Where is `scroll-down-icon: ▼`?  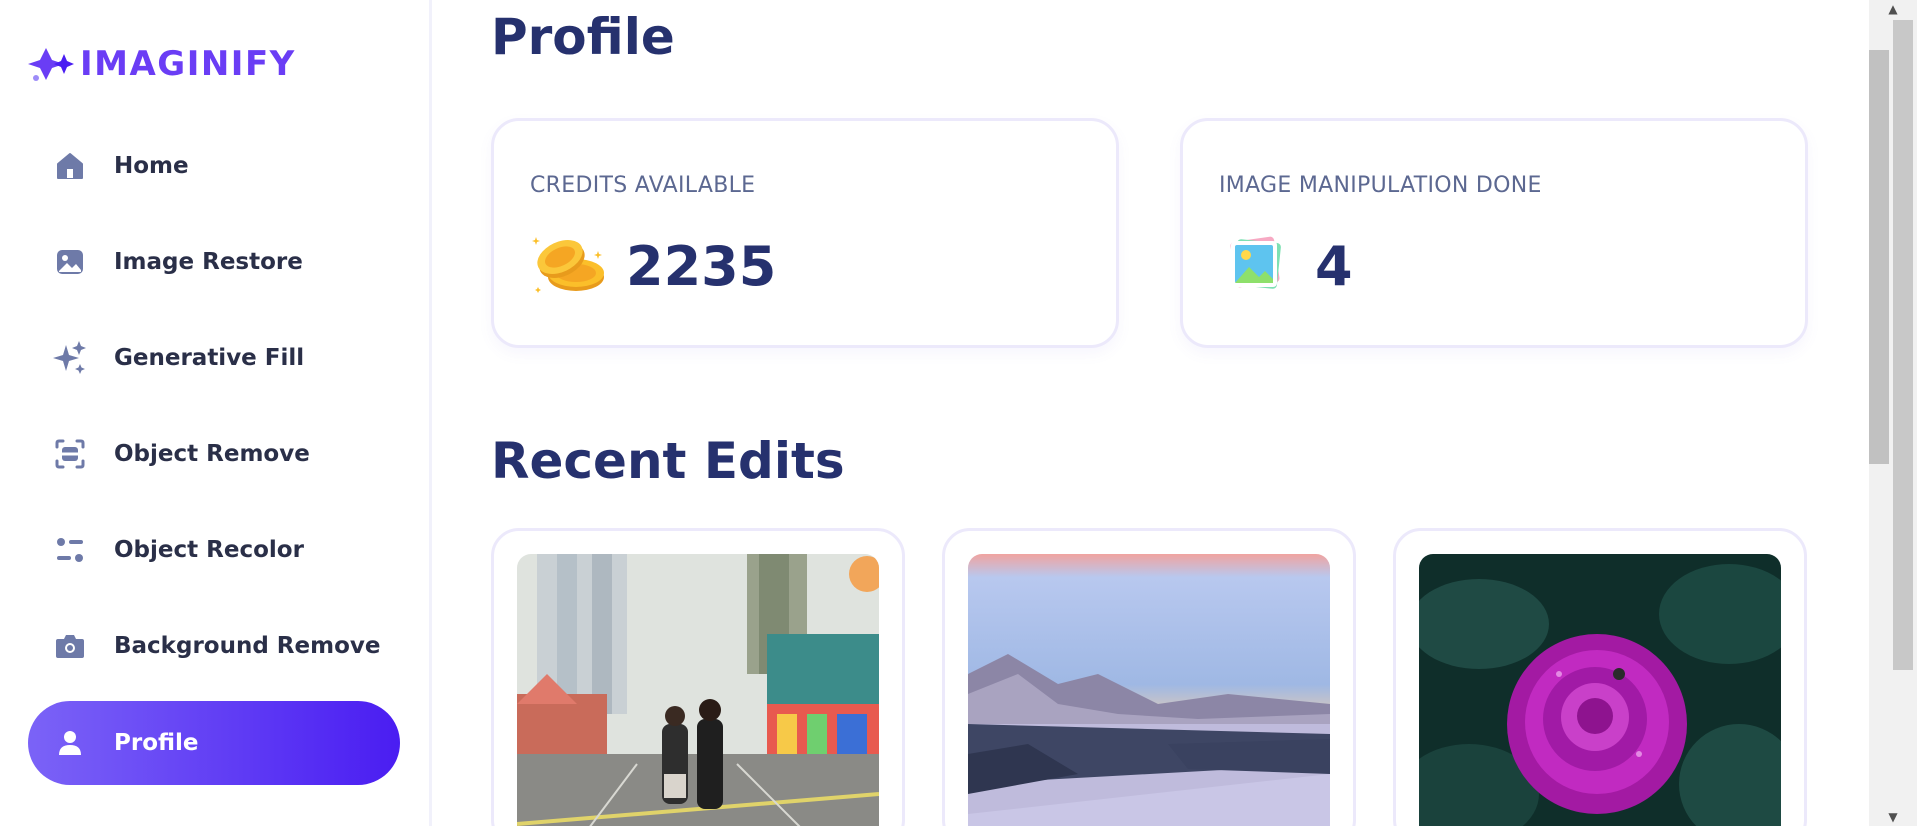
scroll-down-icon: ▼ is located at coordinates (1893, 817).